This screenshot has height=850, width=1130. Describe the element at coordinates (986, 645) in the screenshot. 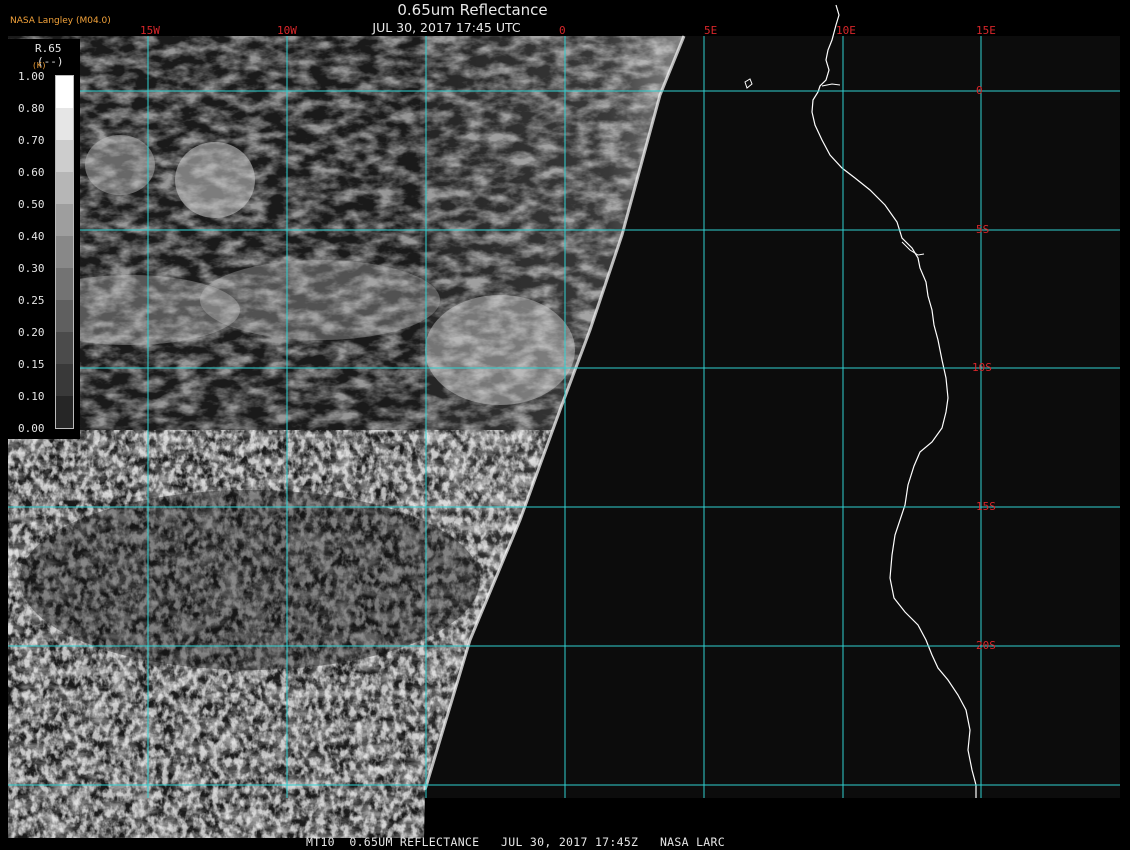

I see `lat-label-20s: 20S` at that location.